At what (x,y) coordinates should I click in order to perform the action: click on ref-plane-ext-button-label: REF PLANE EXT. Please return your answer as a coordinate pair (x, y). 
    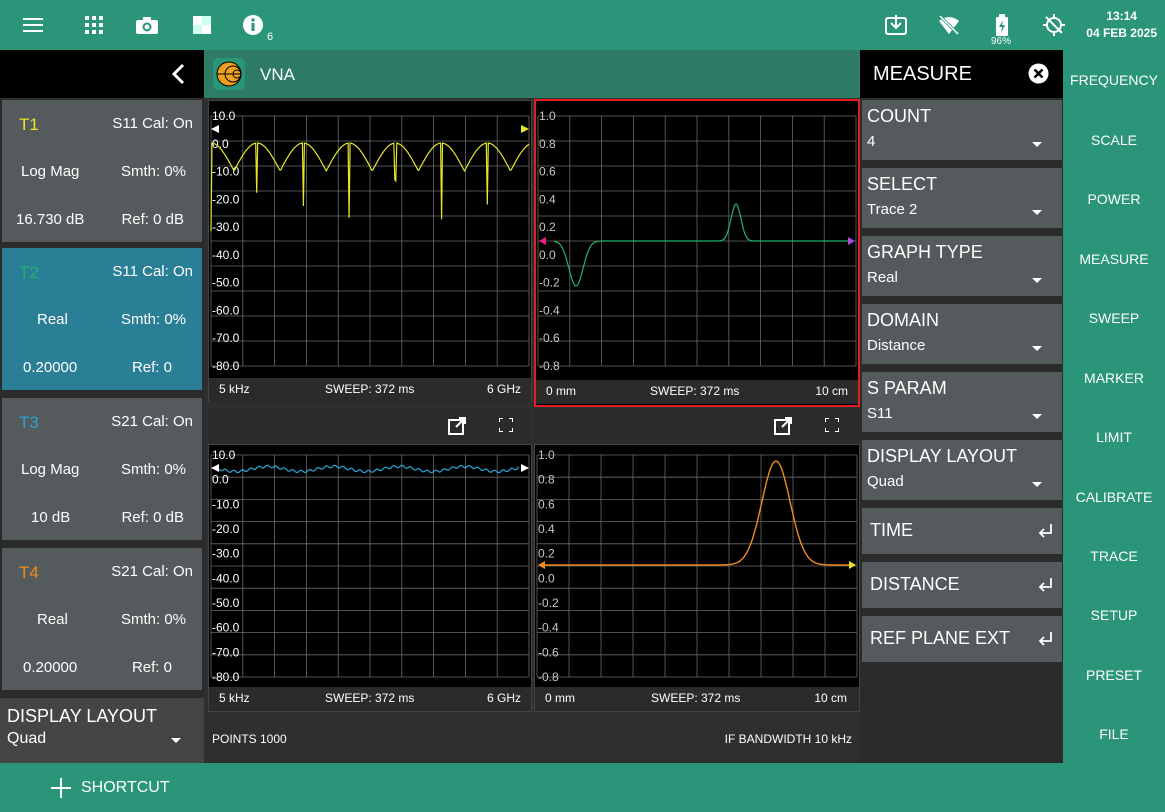
    Looking at the image, I should click on (940, 638).